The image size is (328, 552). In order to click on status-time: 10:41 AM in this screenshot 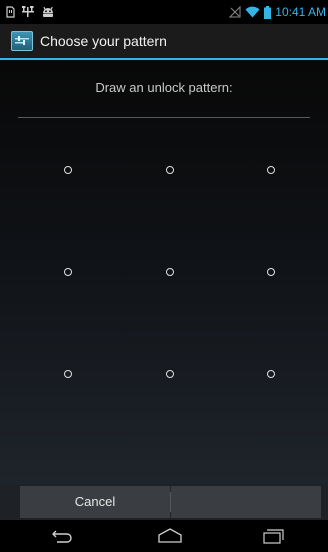, I will do `click(300, 12)`.